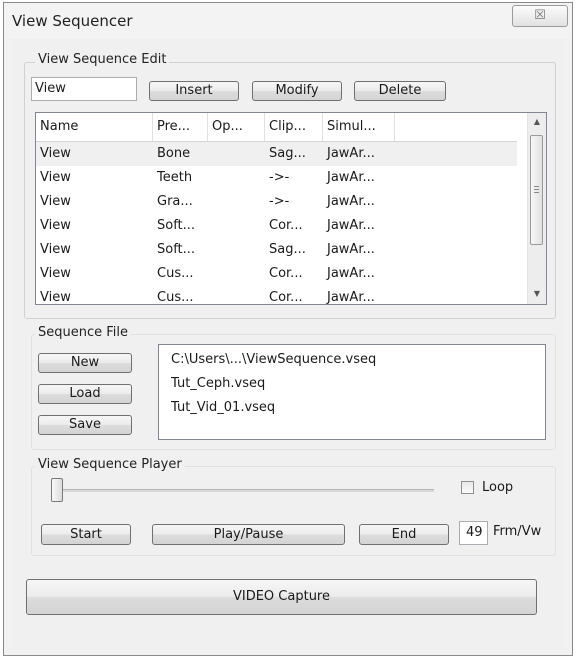 This screenshot has width=580, height=660. I want to click on file-list-item: Tut_Ceph.vseq, so click(218, 383).